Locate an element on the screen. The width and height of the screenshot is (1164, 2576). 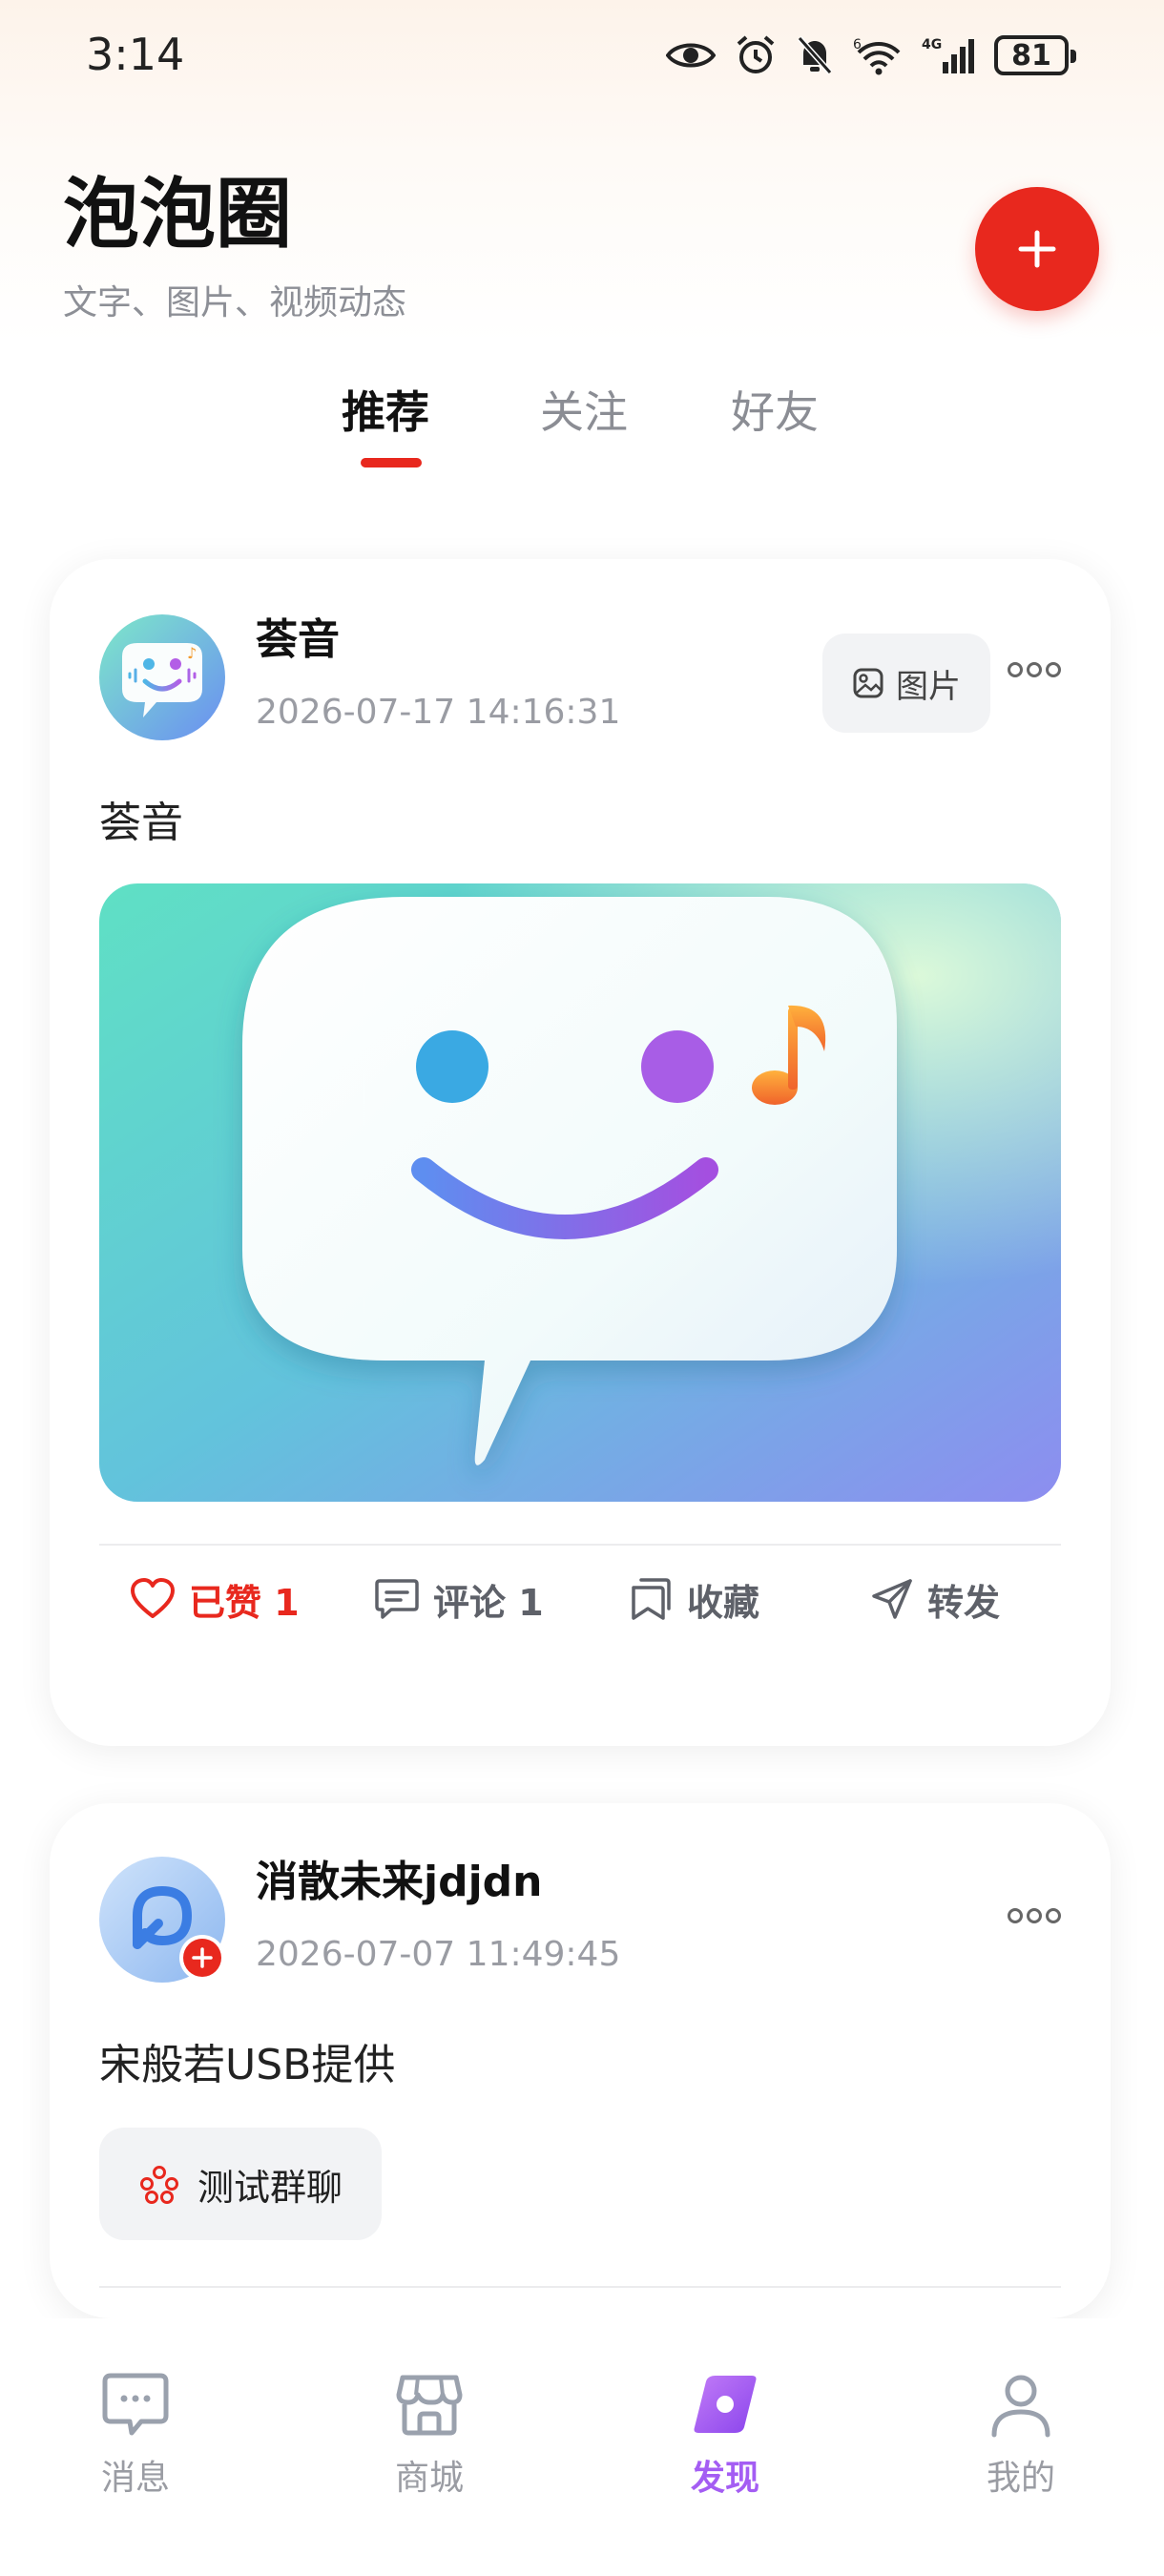
group-icon is located at coordinates (158, 2185).